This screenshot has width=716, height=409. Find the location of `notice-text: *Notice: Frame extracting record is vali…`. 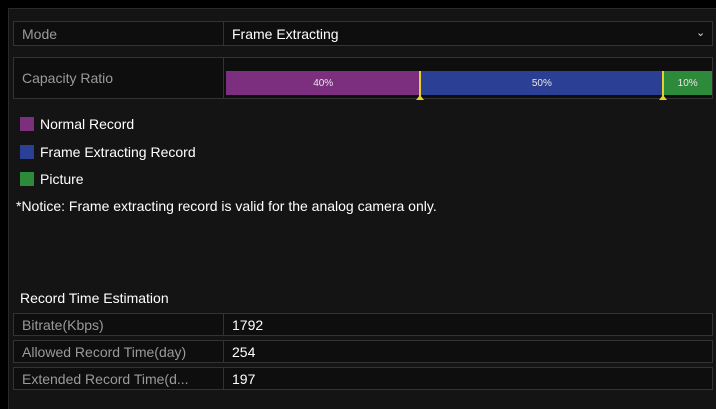

notice-text: *Notice: Frame extracting record is vali… is located at coordinates (226, 206).